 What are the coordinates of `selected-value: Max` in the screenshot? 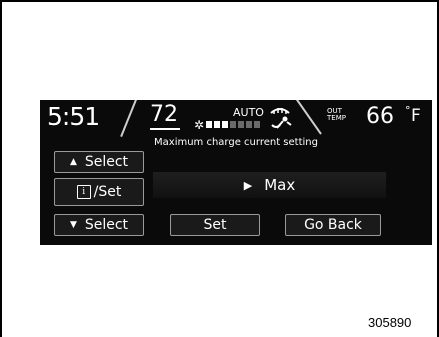 It's located at (280, 185).